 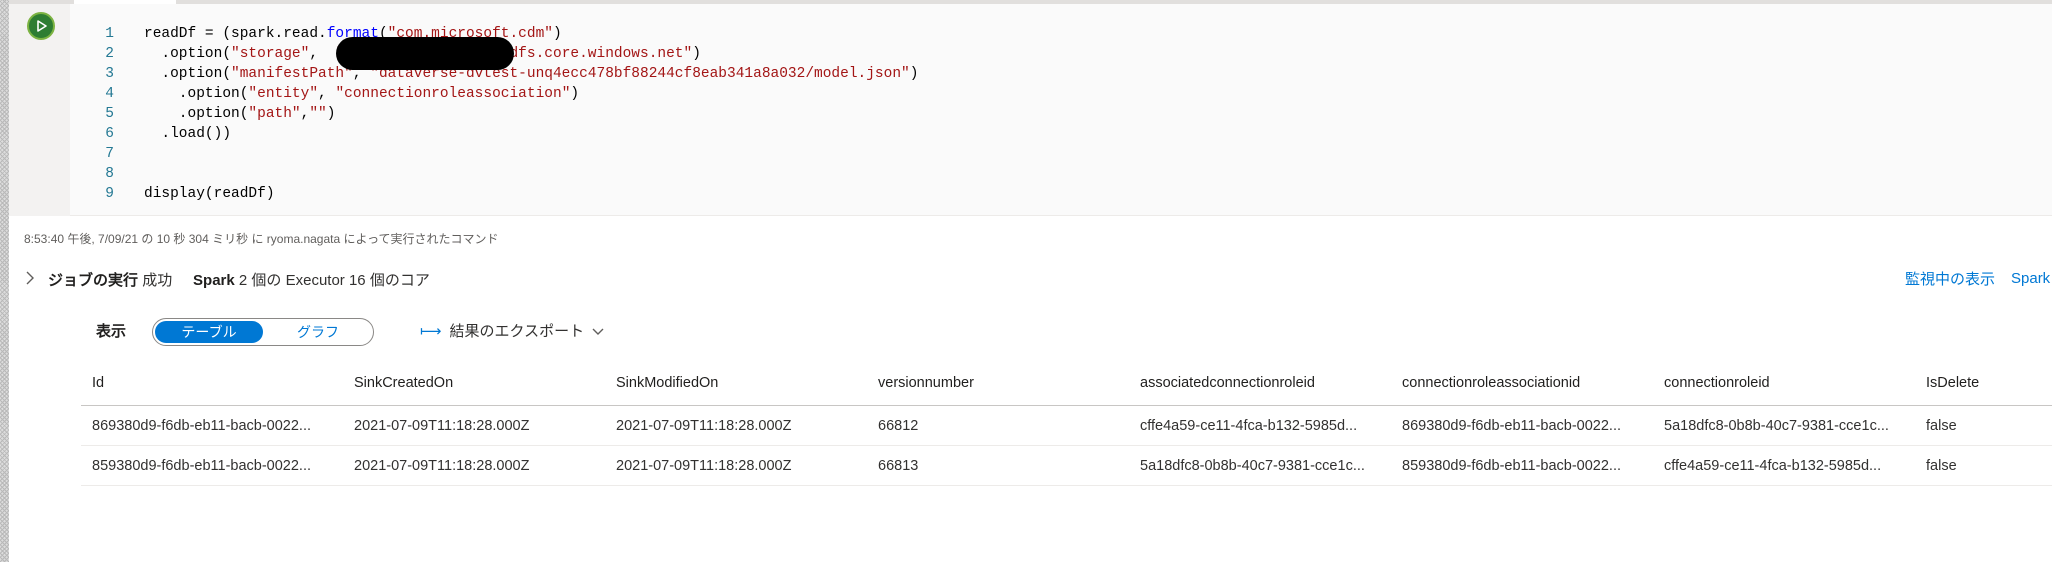 What do you see at coordinates (109, 34) in the screenshot?
I see `line-number: 1` at bounding box center [109, 34].